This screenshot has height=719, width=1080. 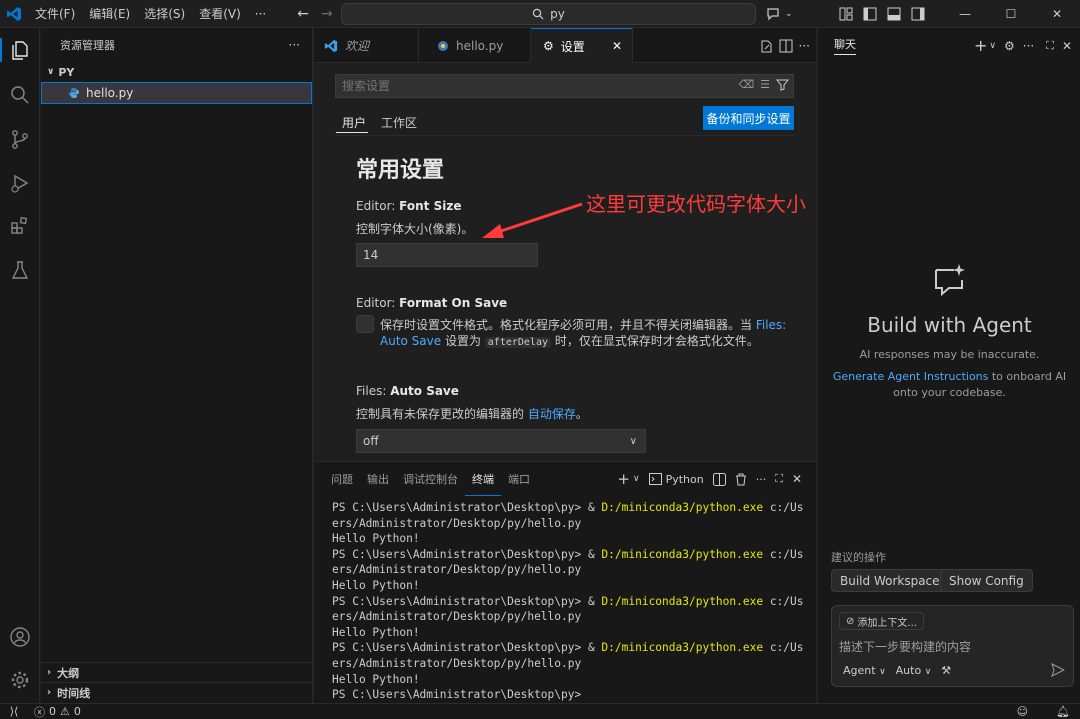 I want to click on chat-input-placeholder: 描述下一步要构建的内容, so click(x=905, y=646).